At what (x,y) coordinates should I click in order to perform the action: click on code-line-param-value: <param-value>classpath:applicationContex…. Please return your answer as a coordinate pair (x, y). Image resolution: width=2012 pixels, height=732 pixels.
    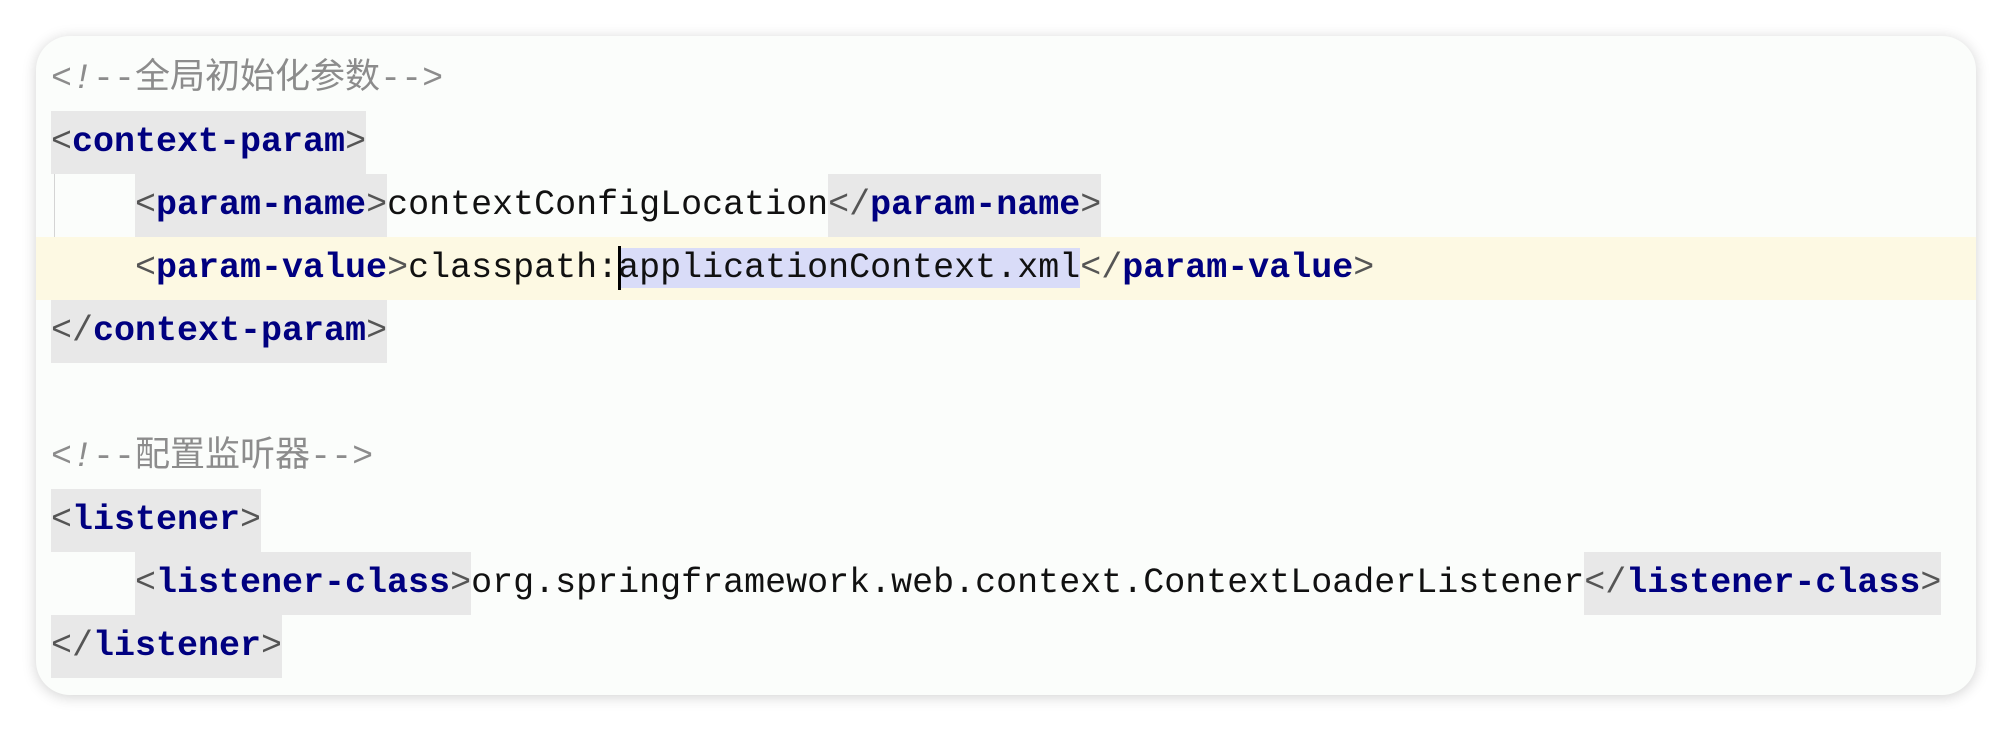
    Looking at the image, I should click on (1006, 268).